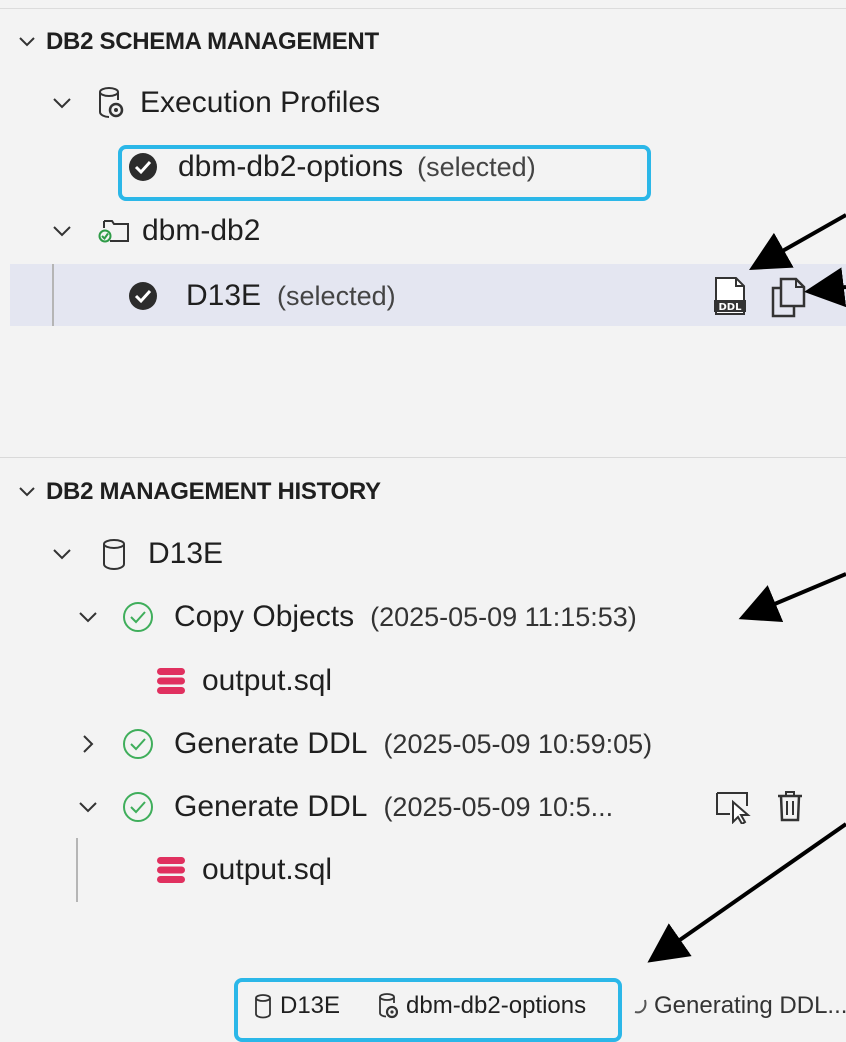 Image resolution: width=846 pixels, height=1042 pixels. Describe the element at coordinates (792, 597) in the screenshot. I see `arrow-to-copy-objects` at that location.